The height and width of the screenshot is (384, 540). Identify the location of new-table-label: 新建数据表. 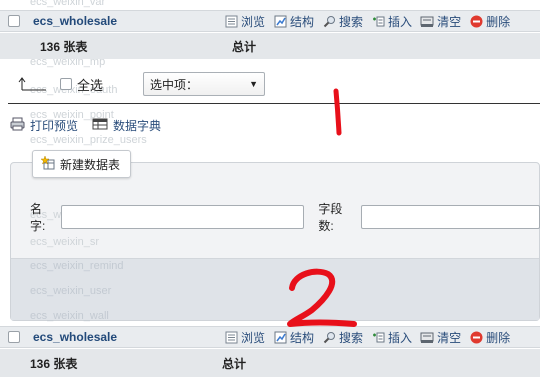
(90, 164).